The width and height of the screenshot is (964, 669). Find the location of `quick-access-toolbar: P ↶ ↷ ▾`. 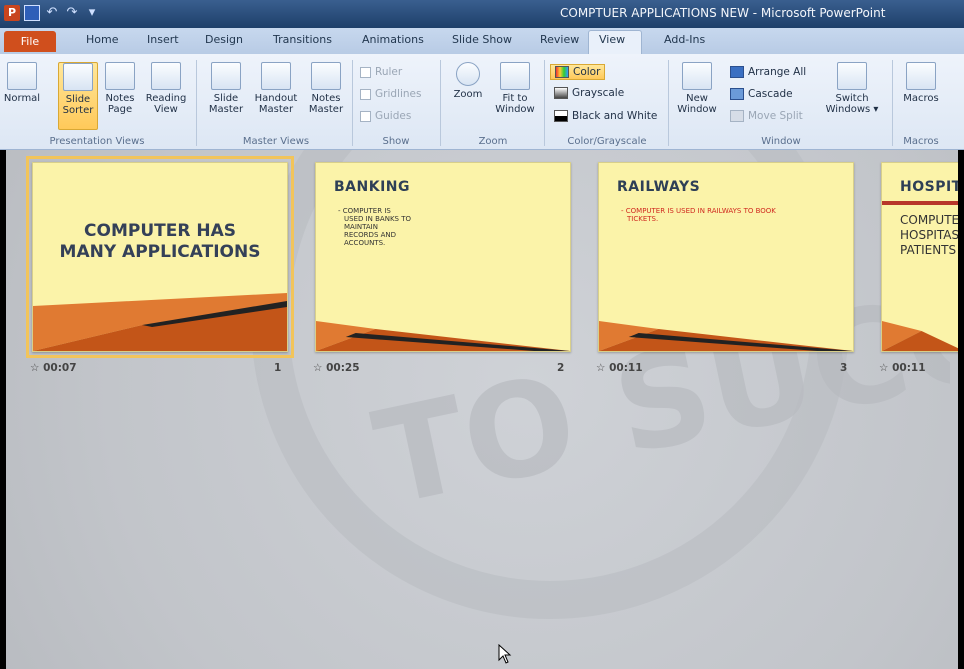

quick-access-toolbar: P ↶ ↷ ▾ is located at coordinates (52, 13).